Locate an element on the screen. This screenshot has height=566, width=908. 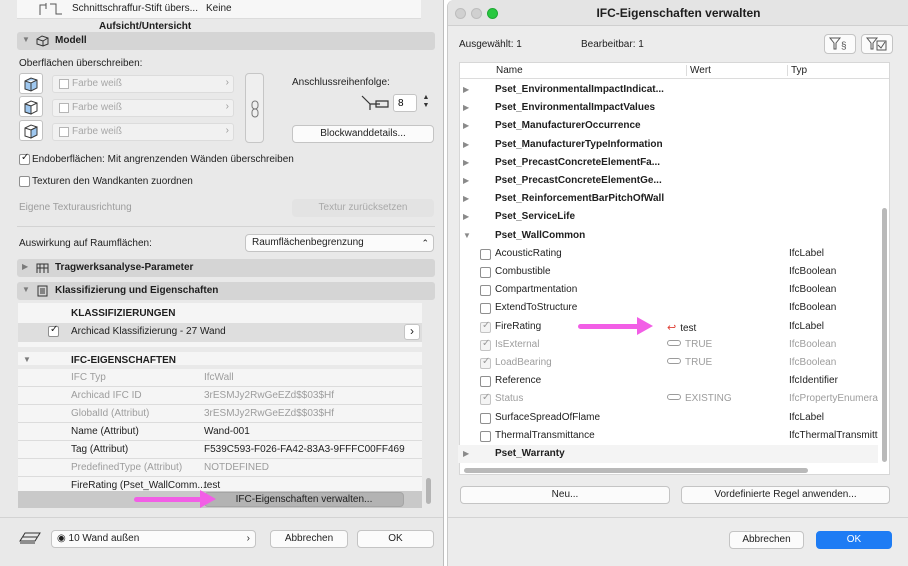
end-surfaces-checkbox is located at coordinates (24, 158).